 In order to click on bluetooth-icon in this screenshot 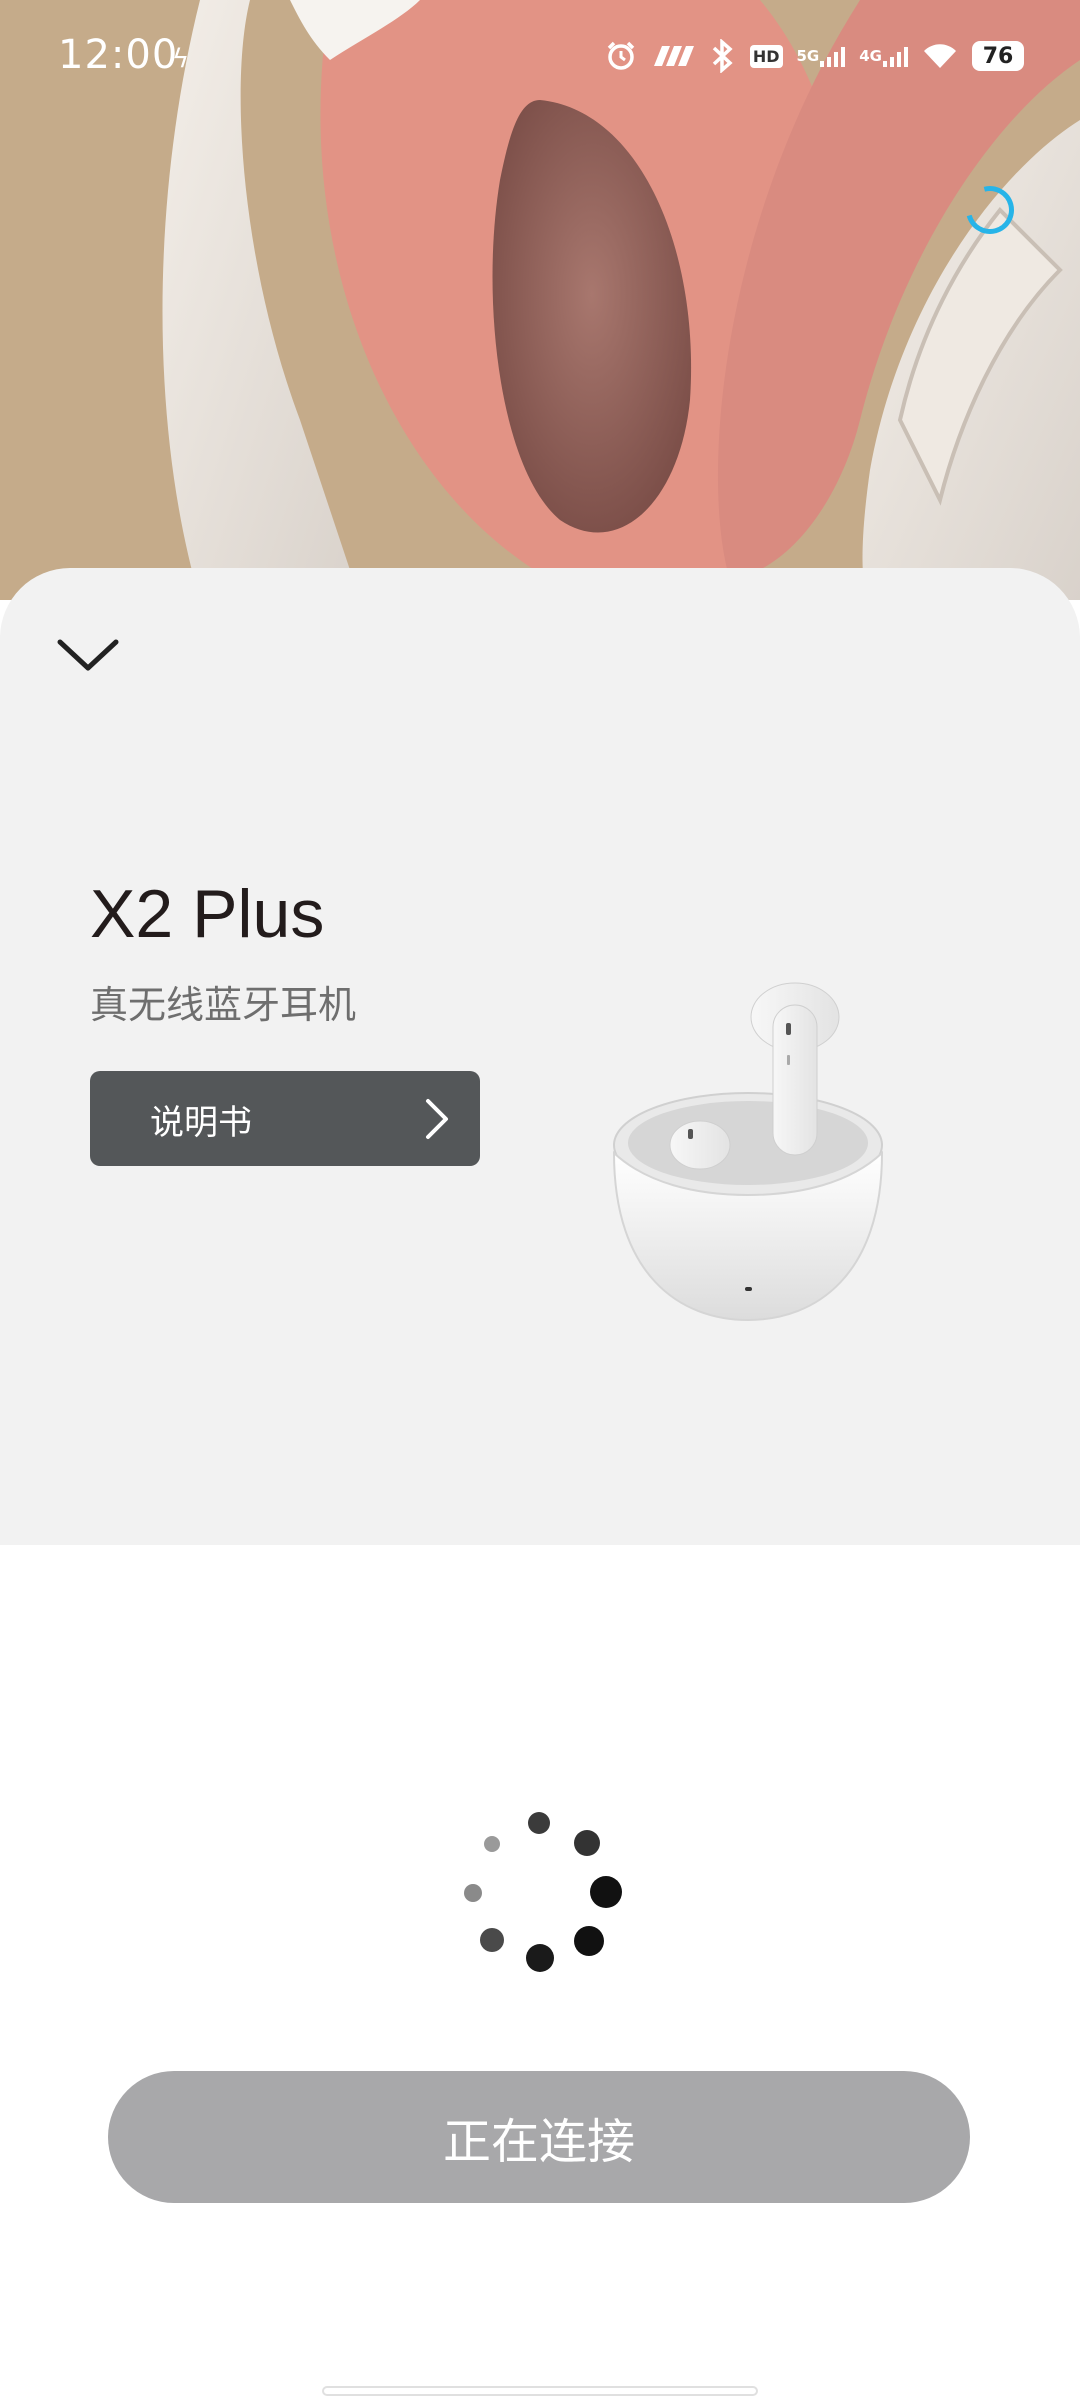, I will do `click(723, 56)`.